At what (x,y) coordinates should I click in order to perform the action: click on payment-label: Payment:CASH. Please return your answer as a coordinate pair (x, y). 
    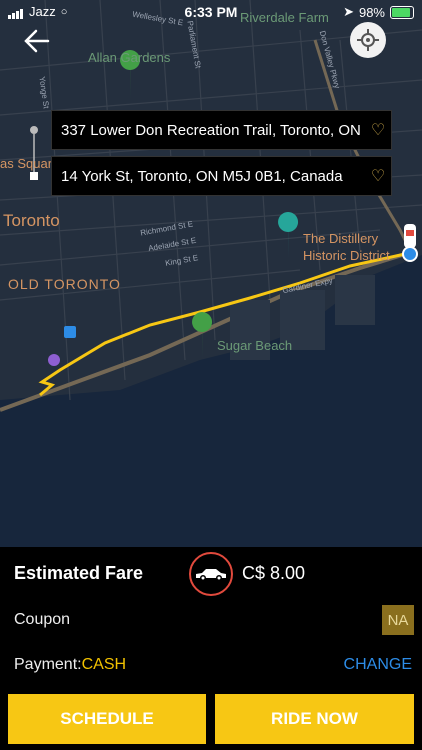
    Looking at the image, I should click on (70, 665).